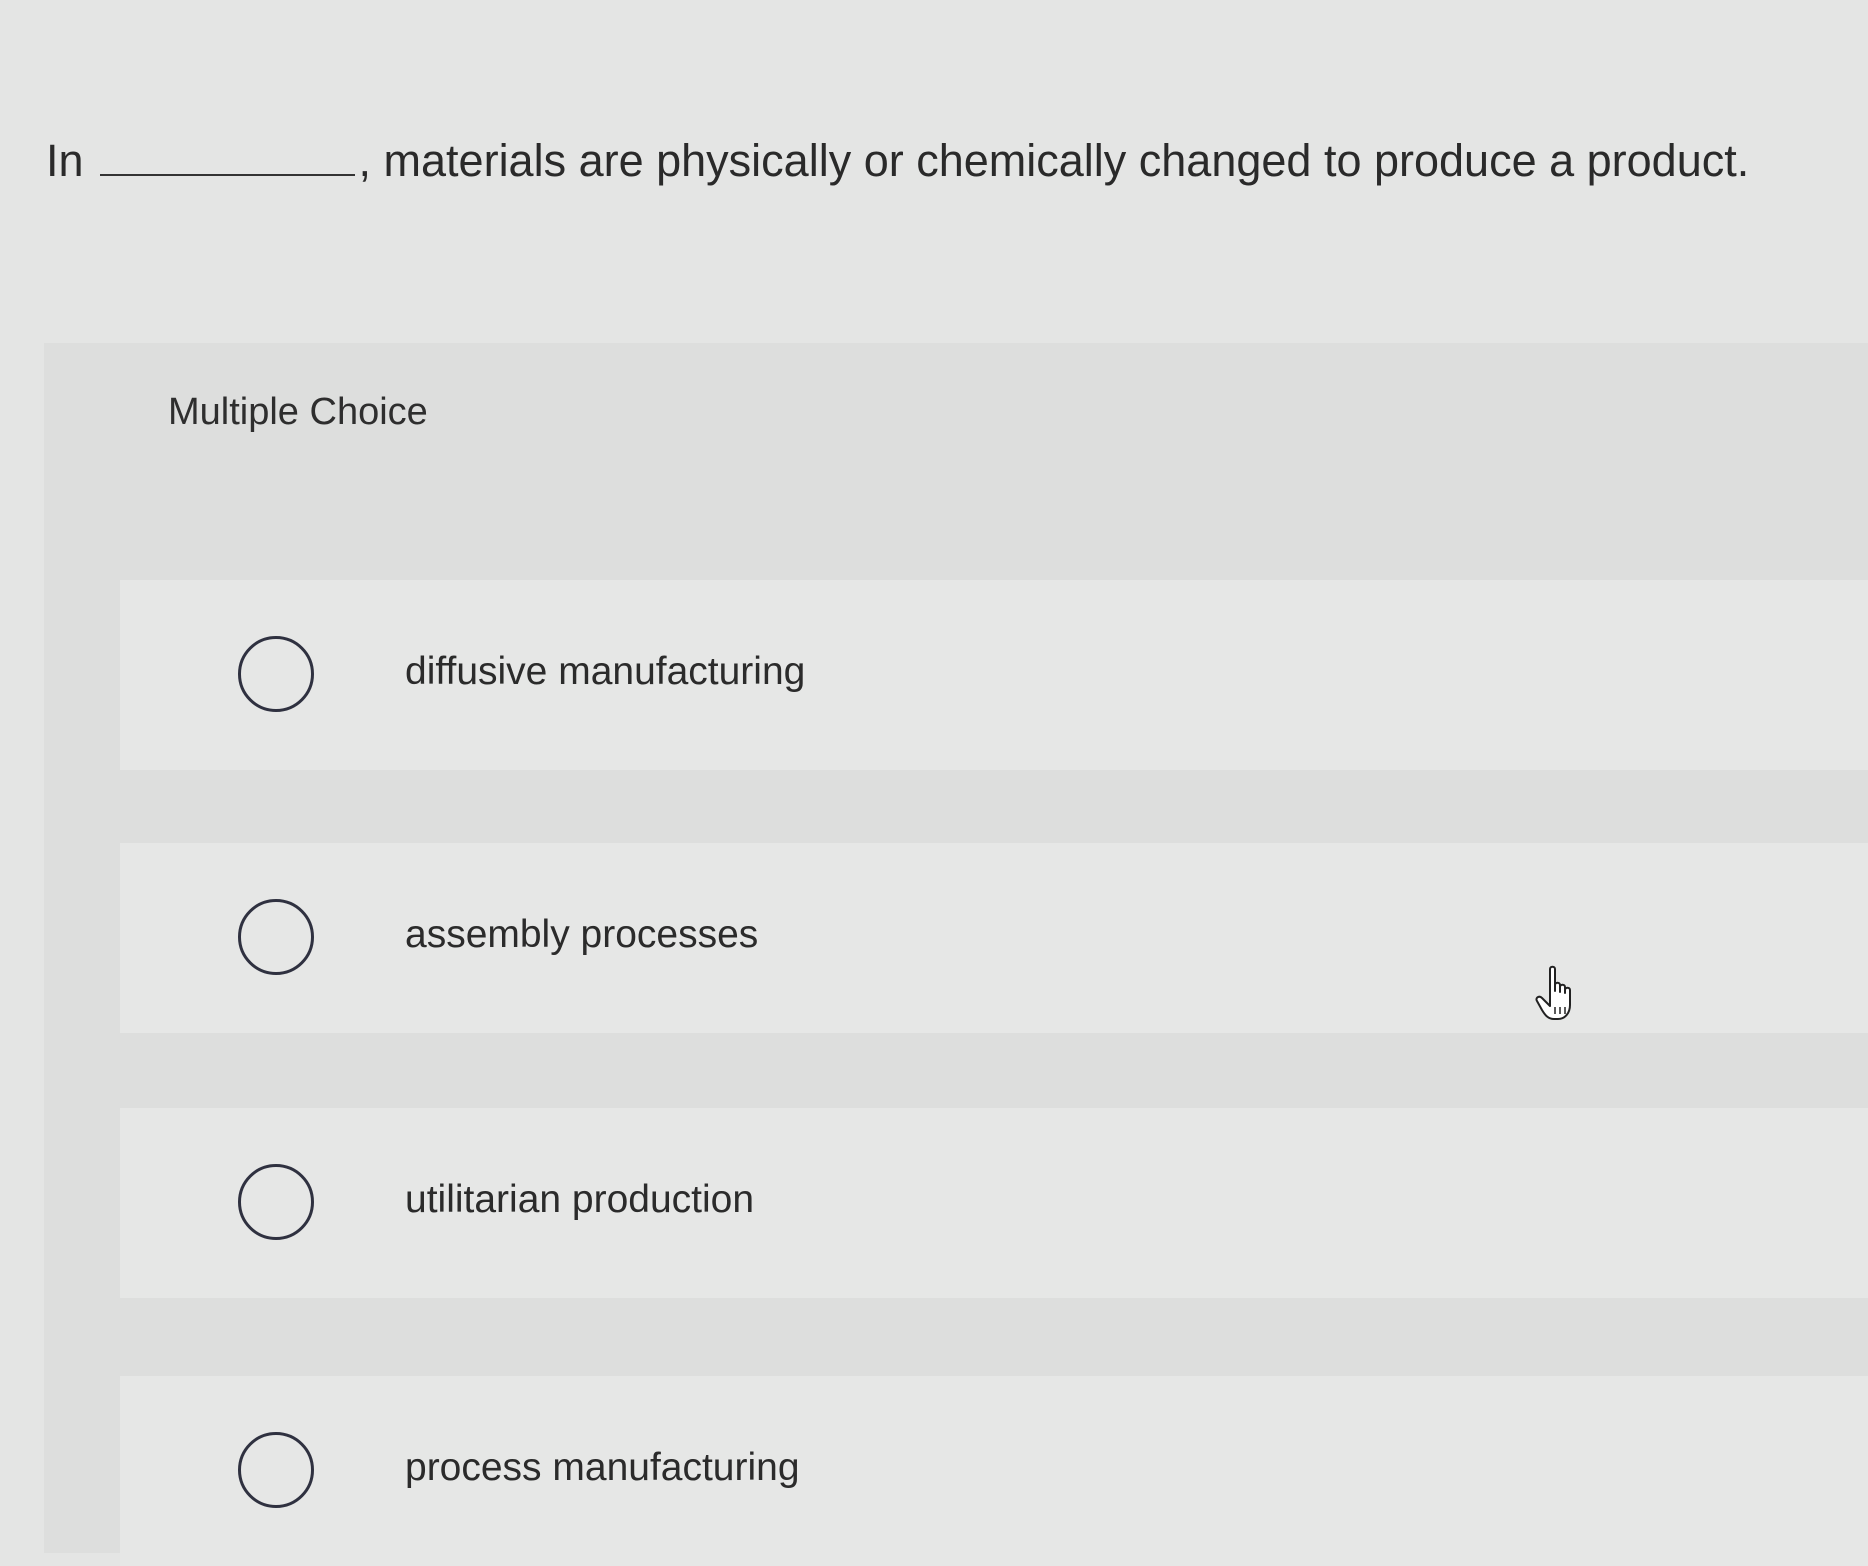  What do you see at coordinates (580, 1199) in the screenshot?
I see `answer-option-label: utilitarian production` at bounding box center [580, 1199].